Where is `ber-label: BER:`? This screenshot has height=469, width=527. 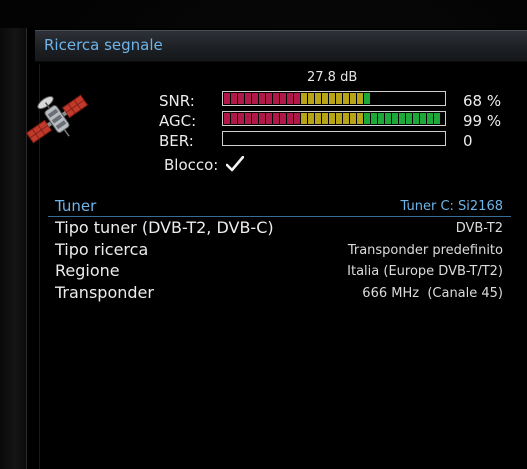 ber-label: BER: is located at coordinates (176, 141).